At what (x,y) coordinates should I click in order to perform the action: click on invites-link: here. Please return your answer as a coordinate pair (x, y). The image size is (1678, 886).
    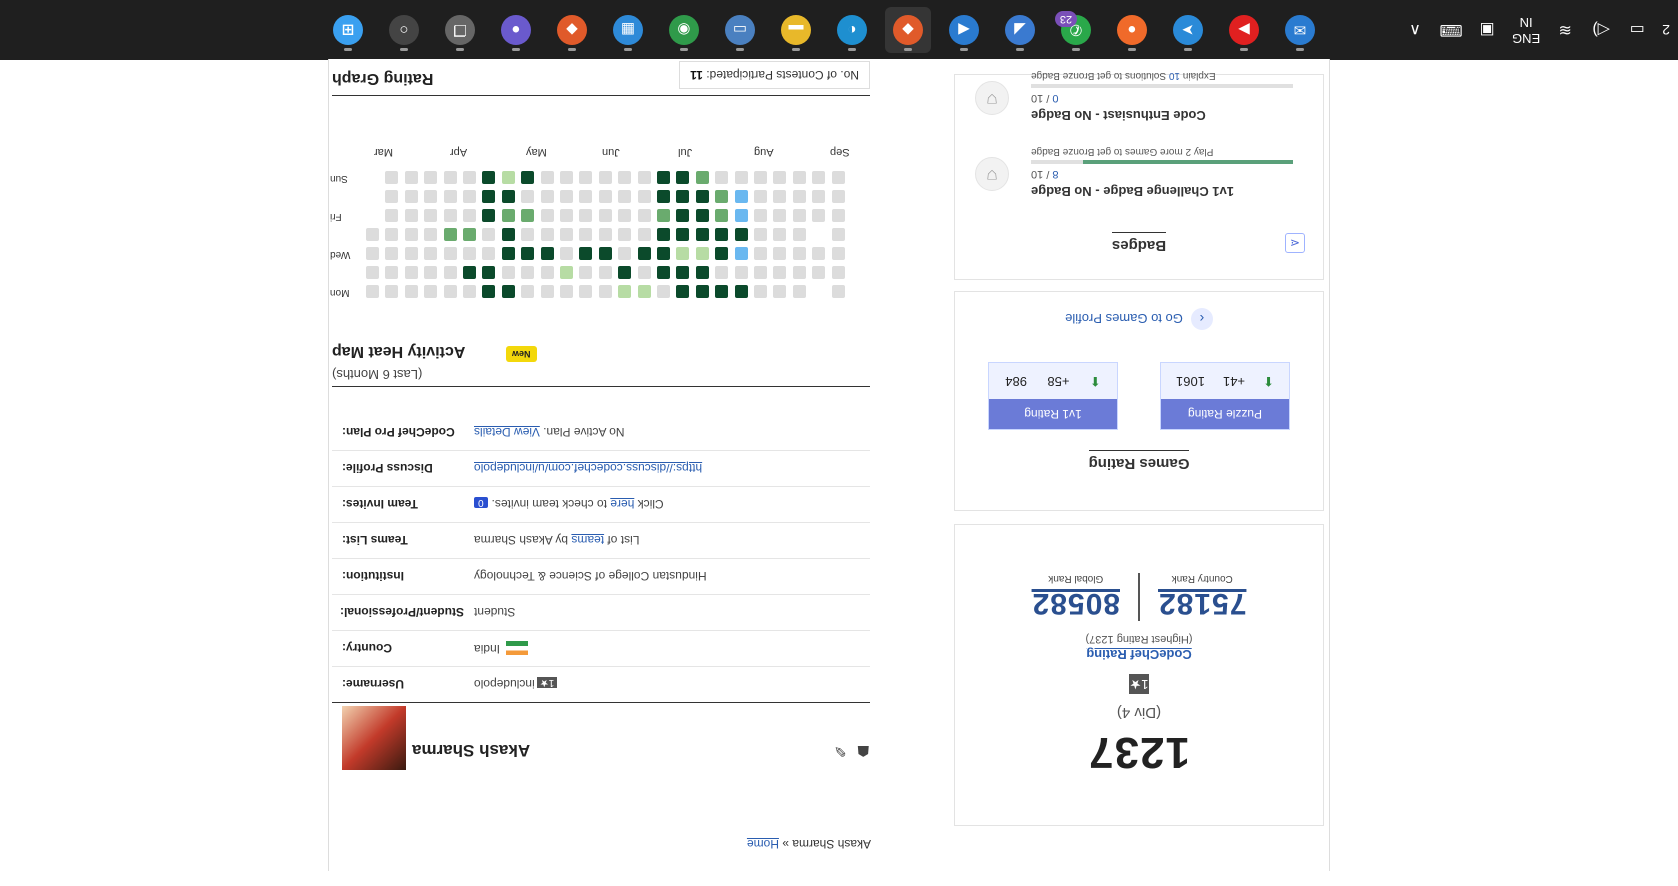
    Looking at the image, I should click on (622, 505).